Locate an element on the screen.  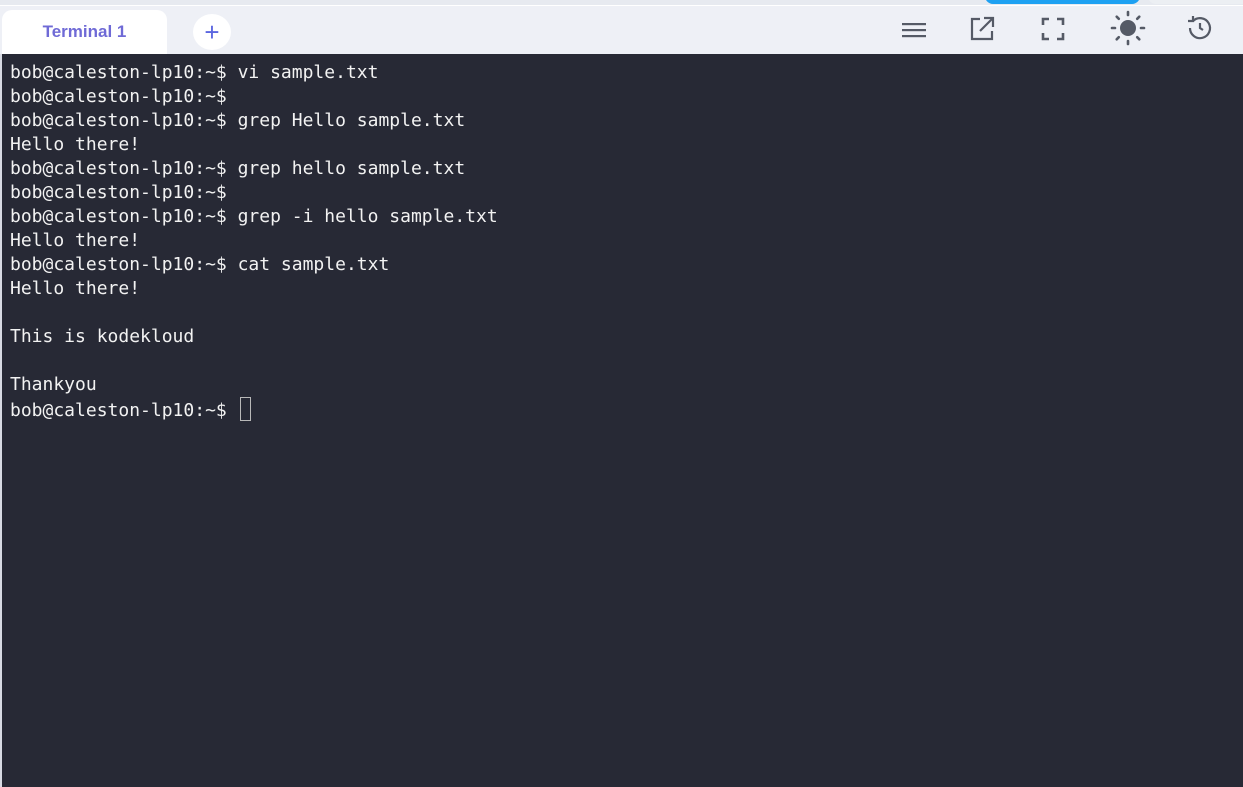
terminal-line: bob@caleston-lp10:~$ cat sample.txt is located at coordinates (200, 264).